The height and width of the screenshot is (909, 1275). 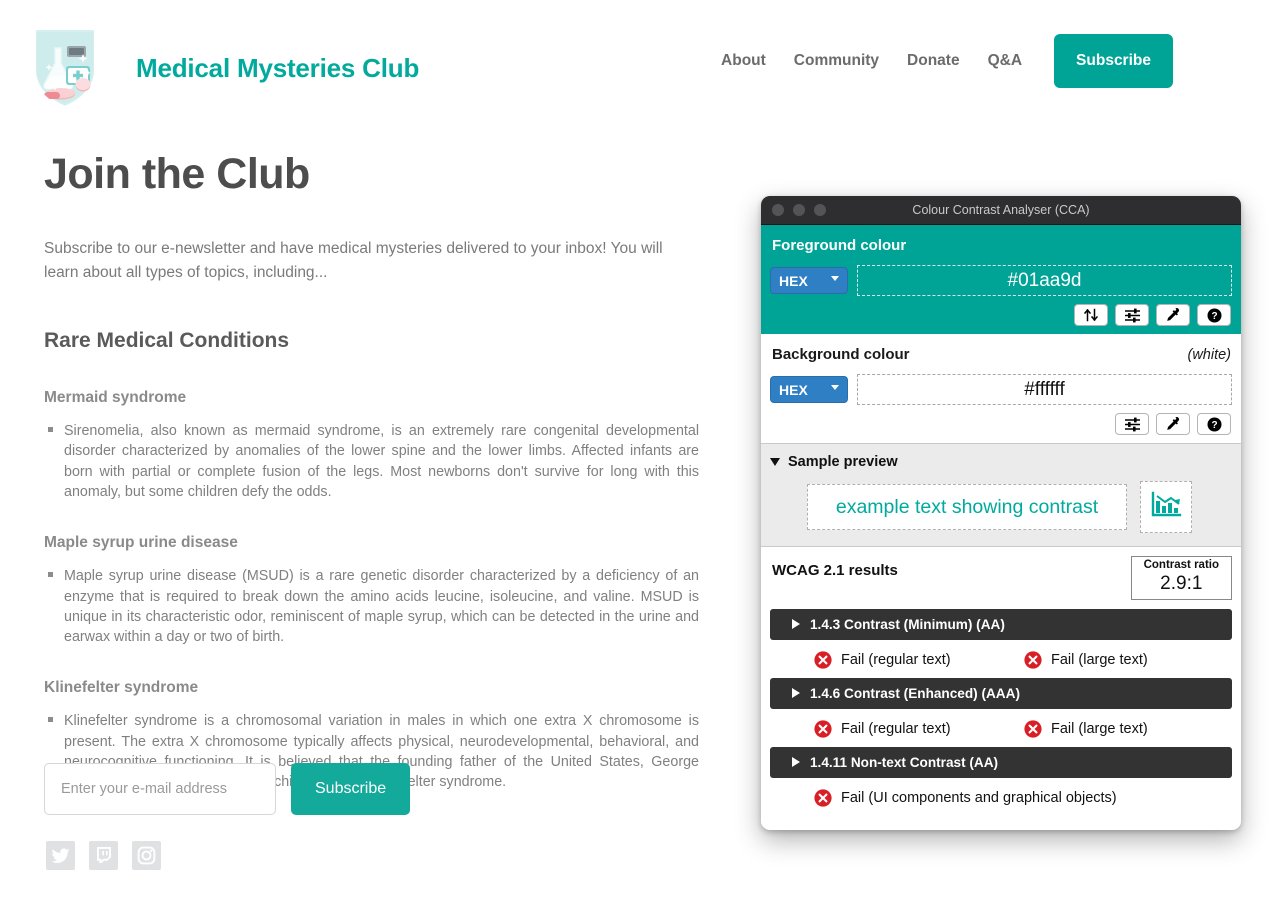 What do you see at coordinates (1113, 61) in the screenshot?
I see `subscribe-header-button: Subscribe` at bounding box center [1113, 61].